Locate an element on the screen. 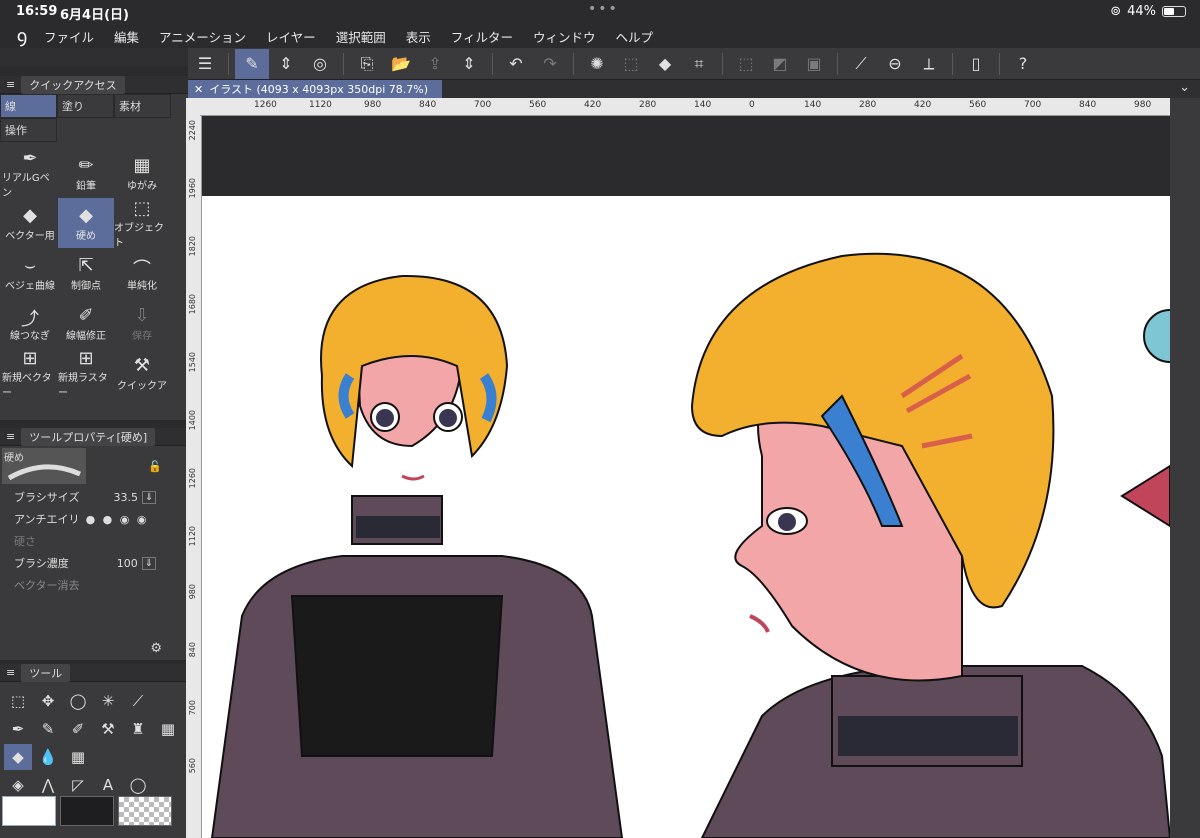 The width and height of the screenshot is (1200, 838). tool-panel-title: ツール is located at coordinates (46, 672).